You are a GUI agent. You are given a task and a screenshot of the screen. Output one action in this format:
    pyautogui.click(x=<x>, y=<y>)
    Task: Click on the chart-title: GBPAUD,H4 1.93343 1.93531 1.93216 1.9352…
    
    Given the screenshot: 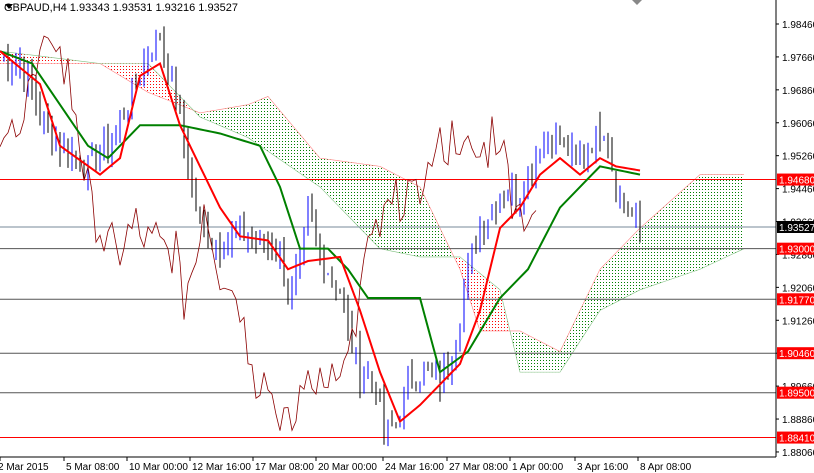 What is the action you would take?
    pyautogui.click(x=121, y=8)
    